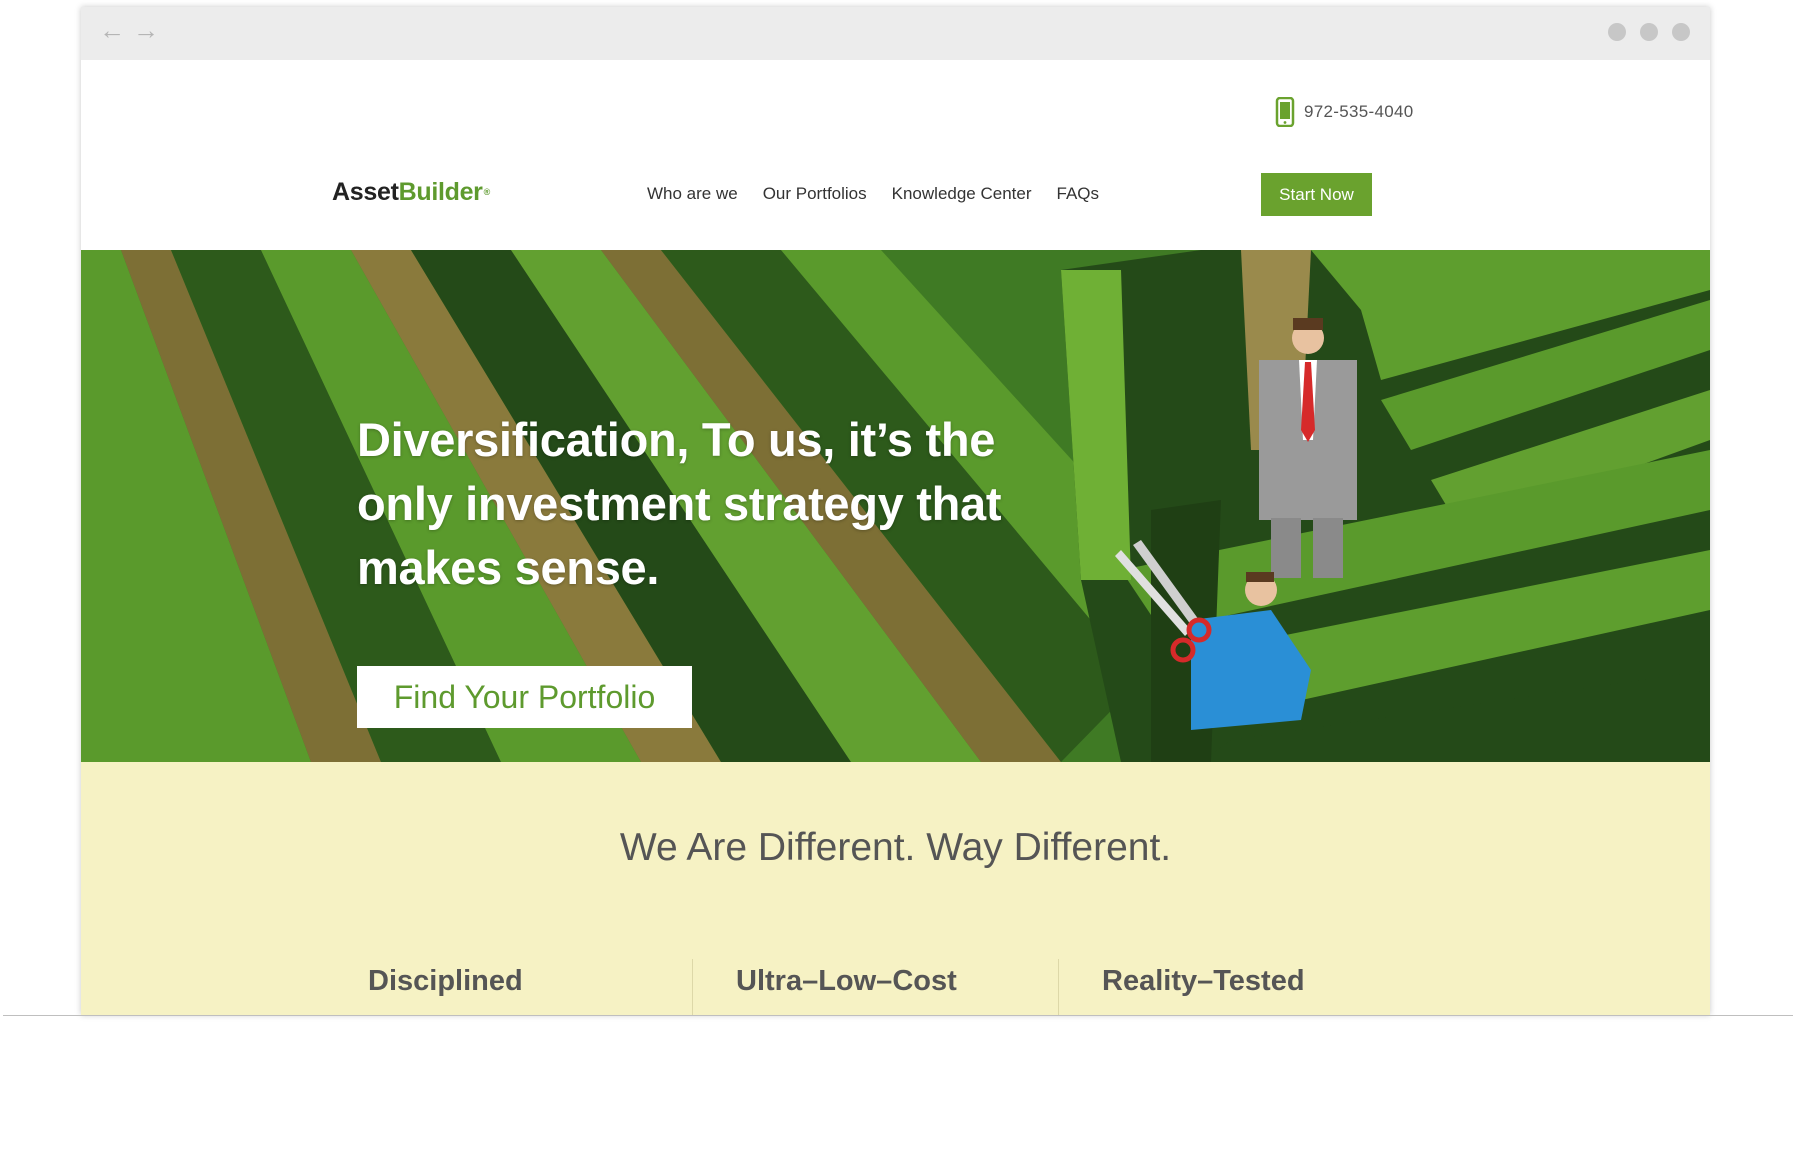 Image resolution: width=1800 pixels, height=1158 pixels. Describe the element at coordinates (112, 30) in the screenshot. I see `arrow-left-icon: ←` at that location.